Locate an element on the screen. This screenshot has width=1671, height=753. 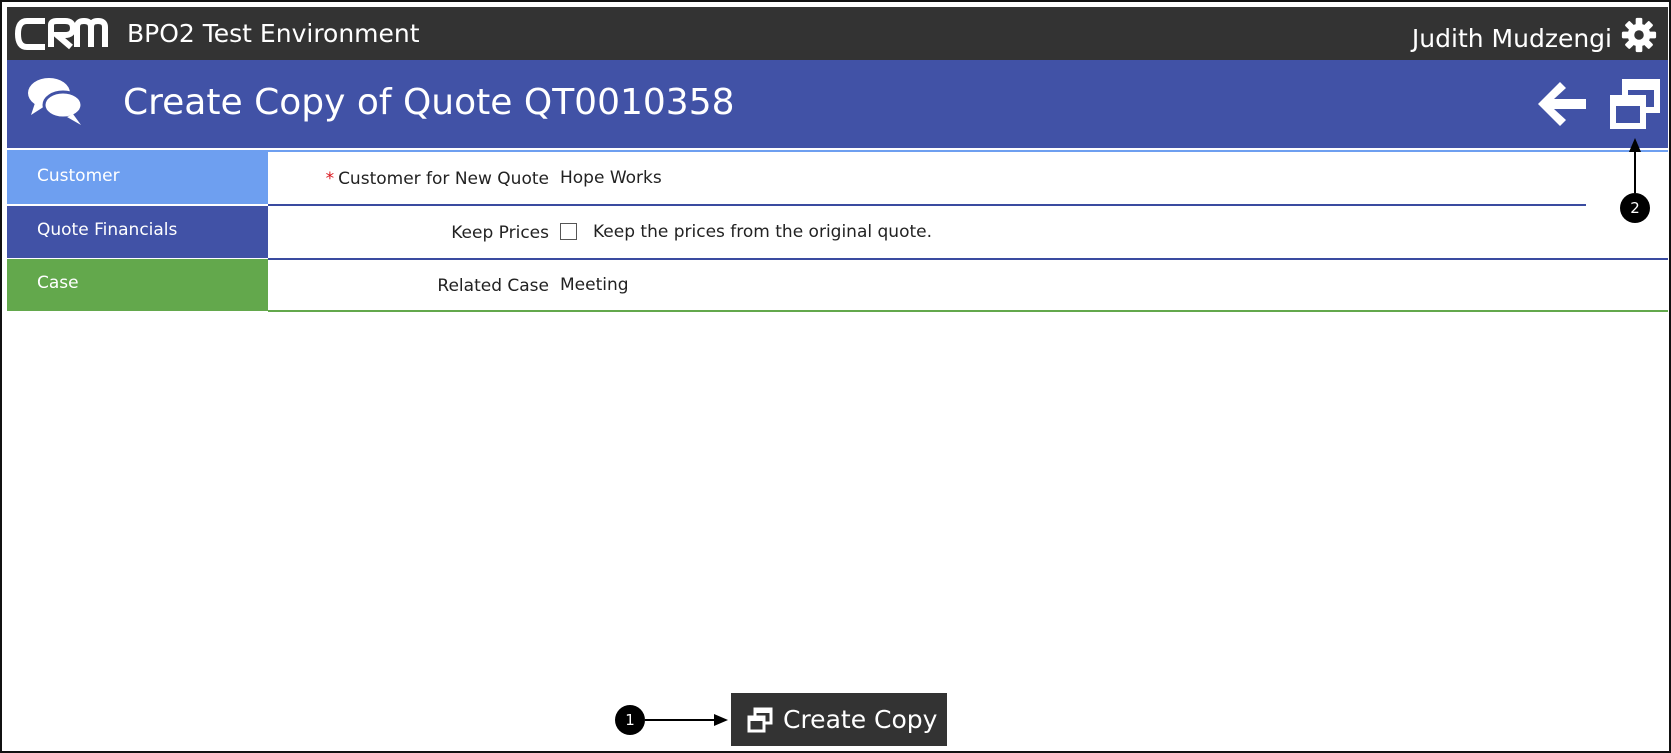
create-copy-label: Create Copy is located at coordinates (860, 719).